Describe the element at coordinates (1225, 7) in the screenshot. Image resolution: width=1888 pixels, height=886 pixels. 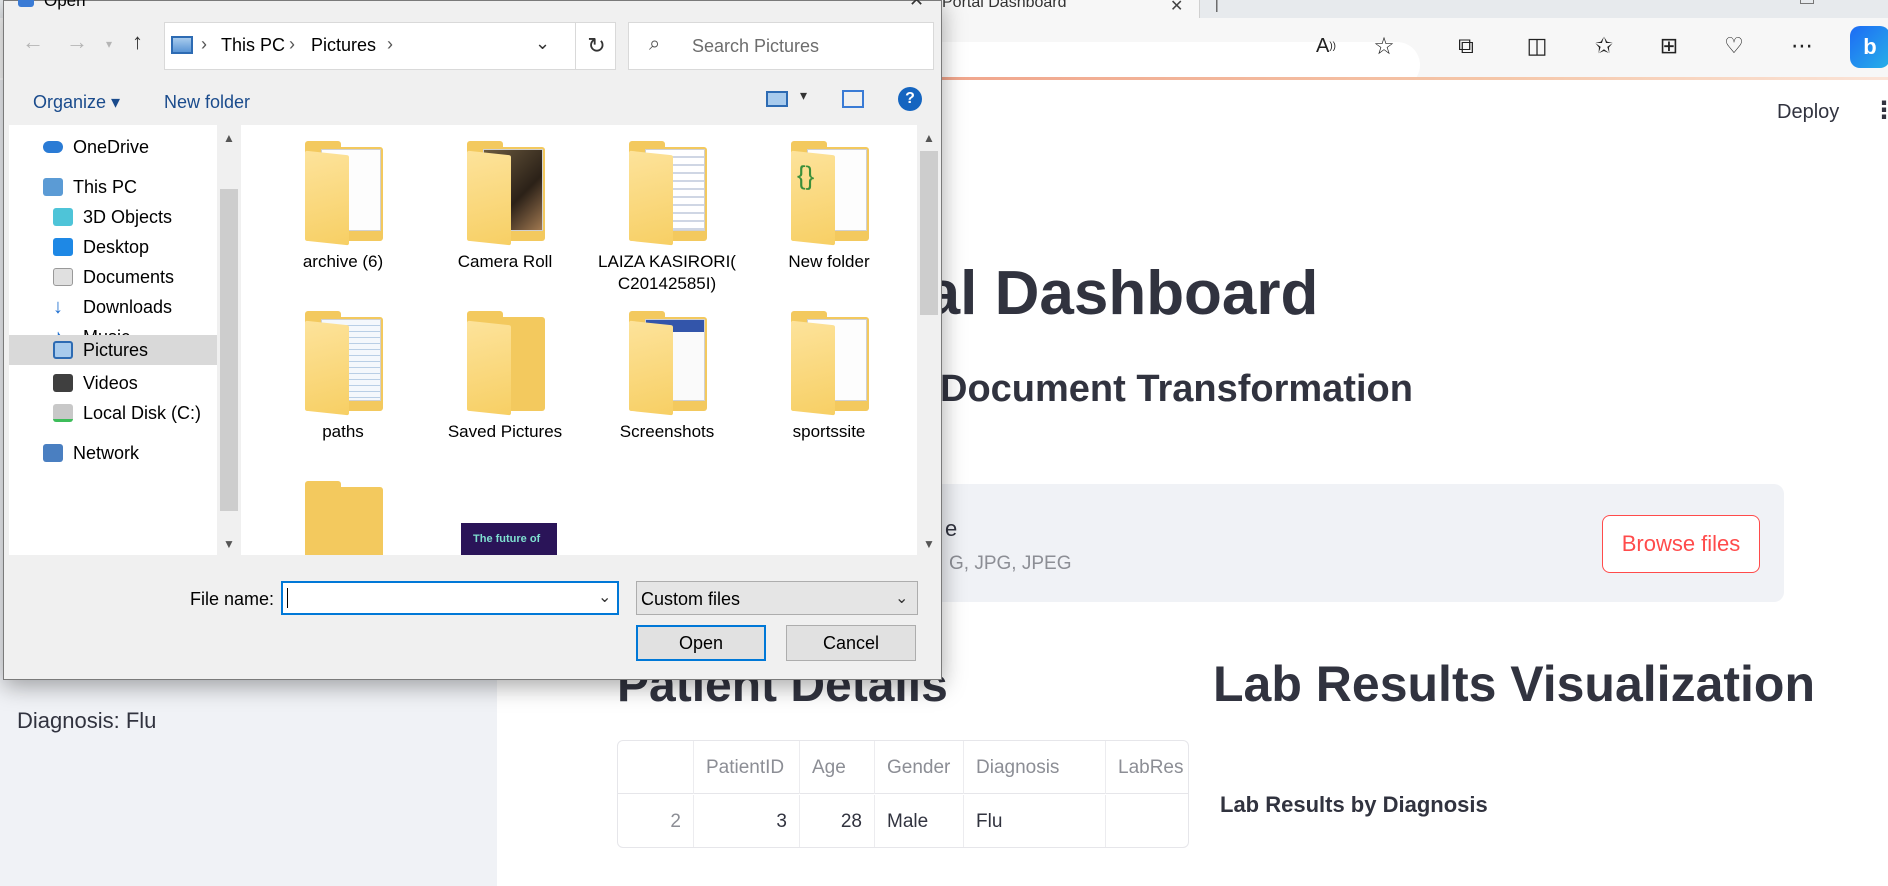
I see `tab-partial: |` at that location.